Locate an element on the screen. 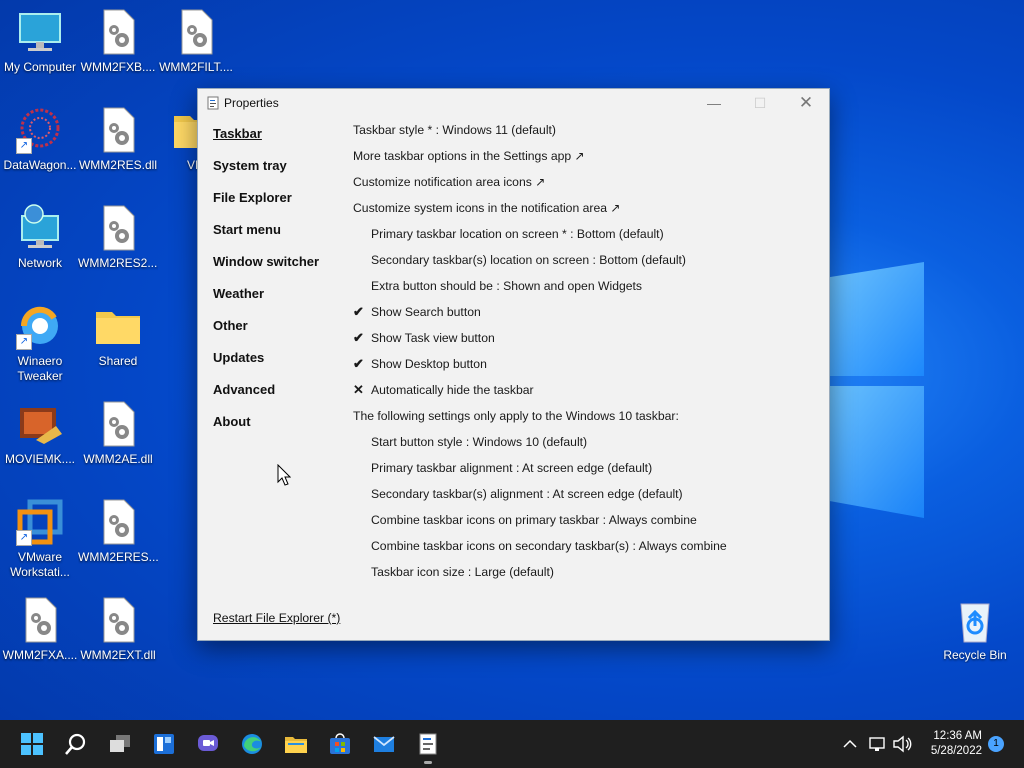 This screenshot has width=1024, height=768. task-view-icon is located at coordinates (120, 743).